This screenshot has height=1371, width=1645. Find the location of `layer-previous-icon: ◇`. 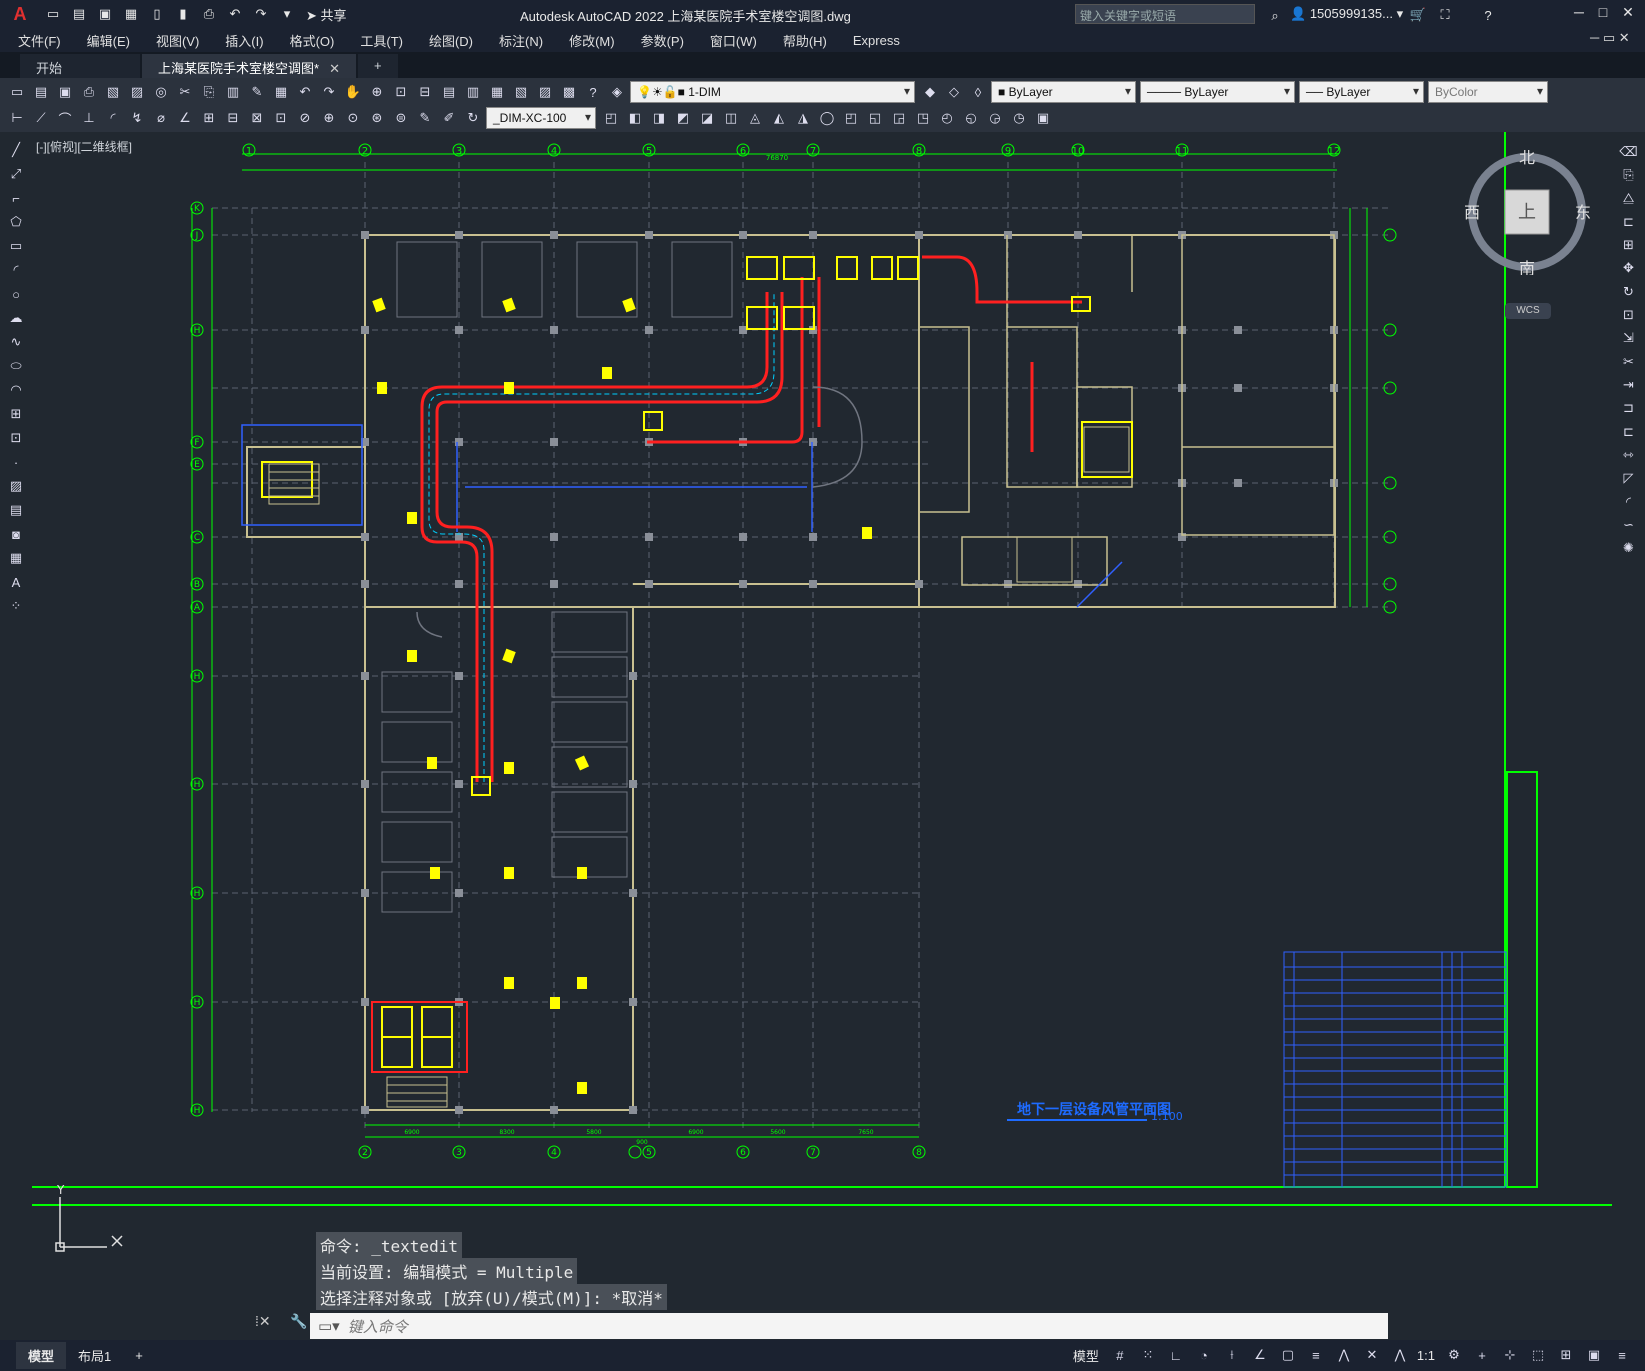

layer-previous-icon: ◇ is located at coordinates (954, 92).